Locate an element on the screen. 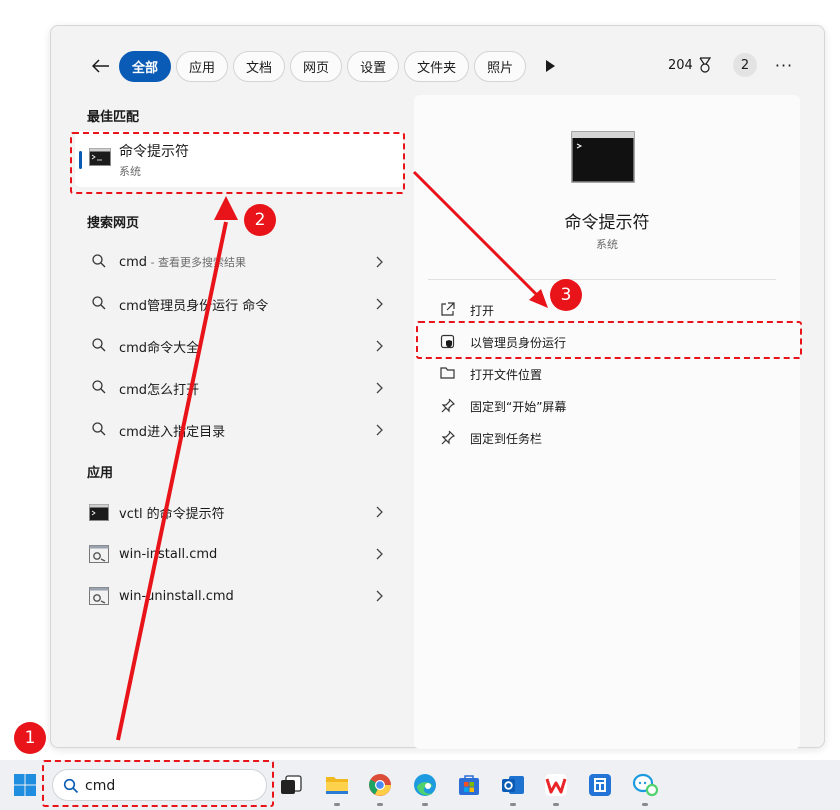 This screenshot has width=840, height=810. web-search-heading: 搜索网页 is located at coordinates (113, 223).